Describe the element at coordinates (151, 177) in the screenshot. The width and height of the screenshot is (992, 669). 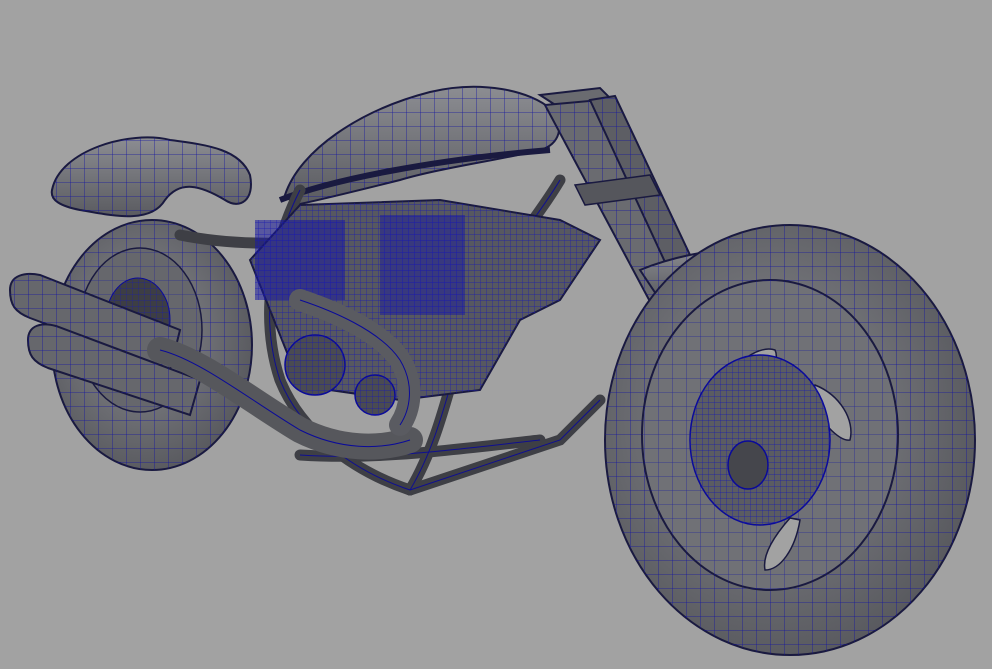
I see `rear-fender` at that location.